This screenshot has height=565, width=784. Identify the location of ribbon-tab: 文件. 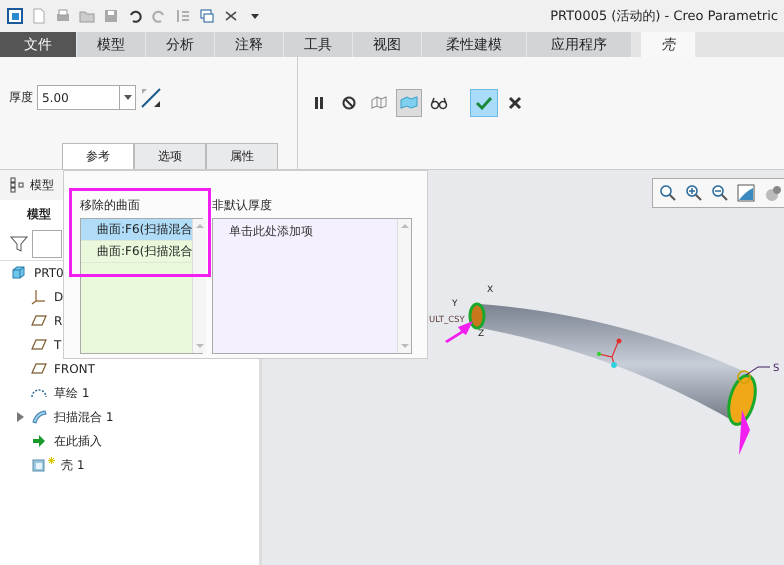
(38, 44).